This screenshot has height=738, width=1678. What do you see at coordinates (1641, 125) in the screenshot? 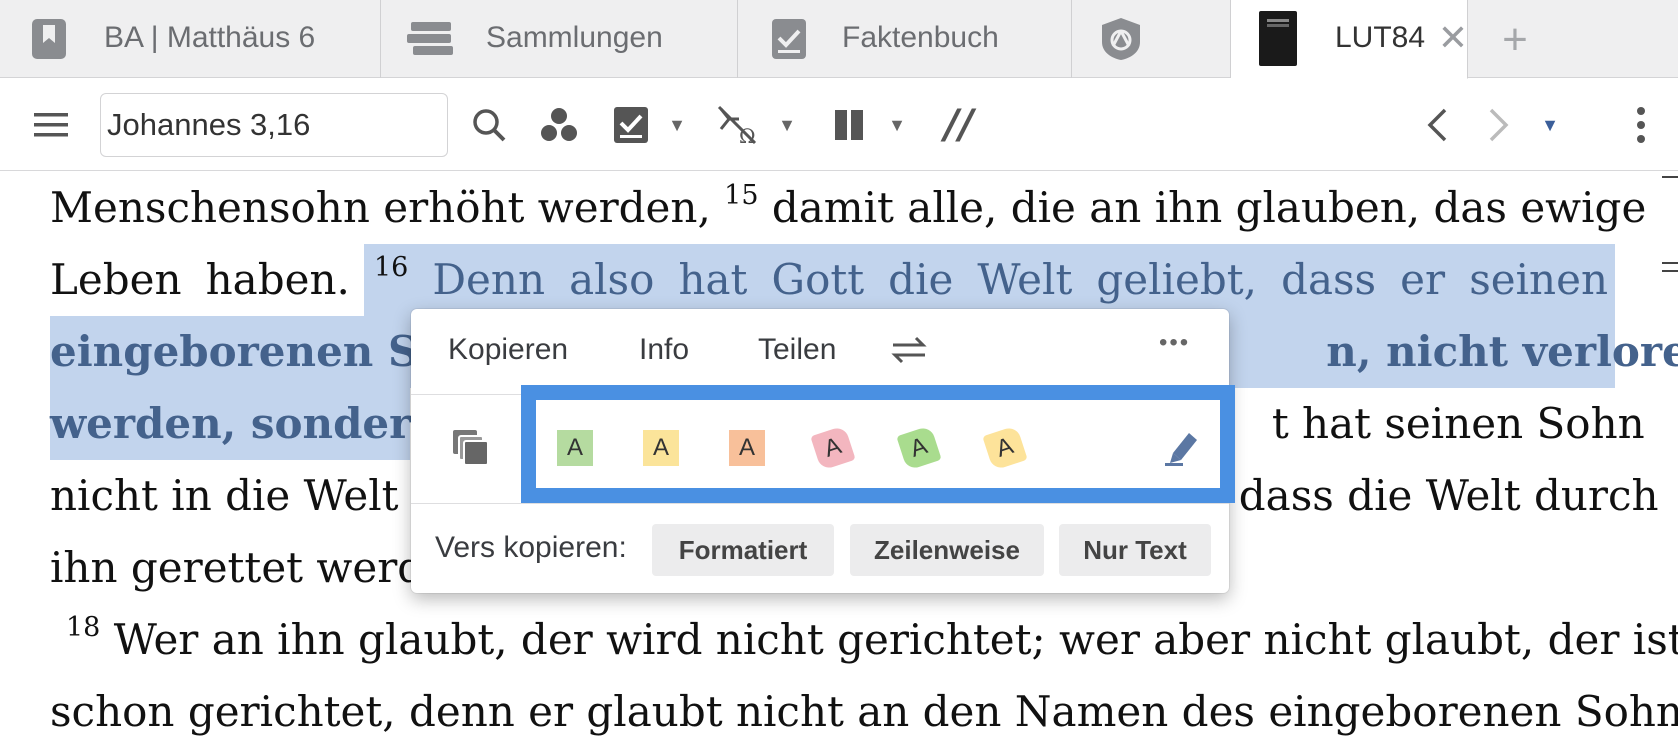
I see `more-vertical-icon` at bounding box center [1641, 125].